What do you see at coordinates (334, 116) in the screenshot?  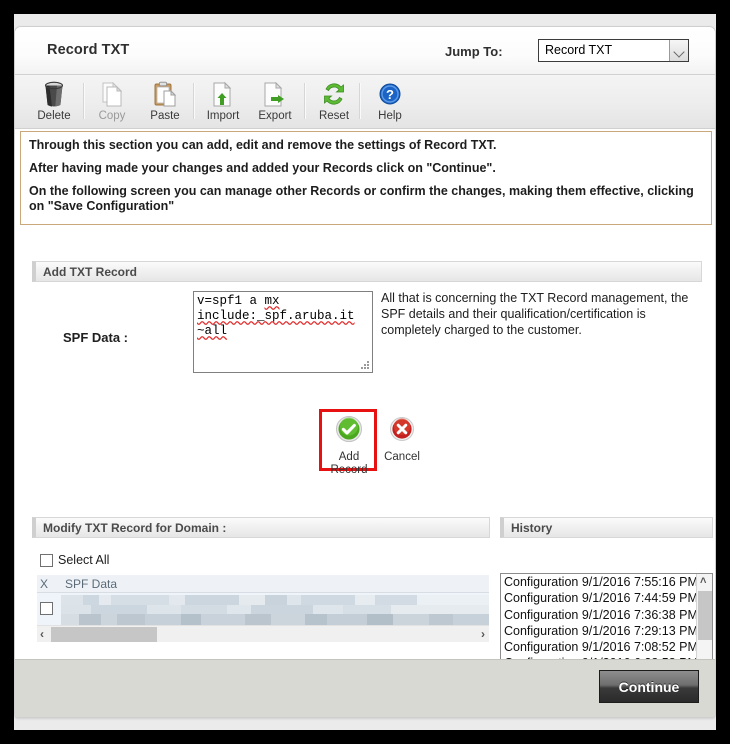 I see `toolbar-label-reset: Reset` at bounding box center [334, 116].